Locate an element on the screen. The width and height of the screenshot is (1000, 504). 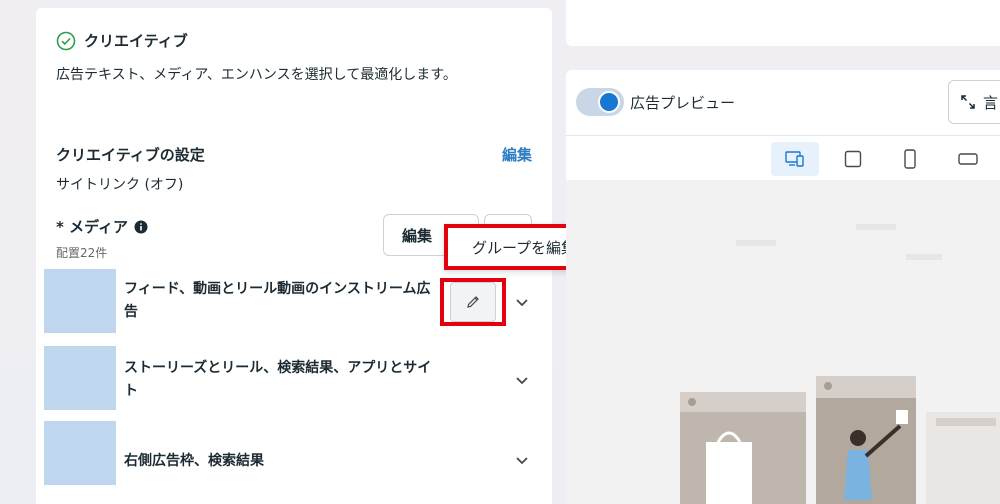
placement-title: ストーリーズとリール、検索結果、アプリとサイト is located at coordinates (278, 379).